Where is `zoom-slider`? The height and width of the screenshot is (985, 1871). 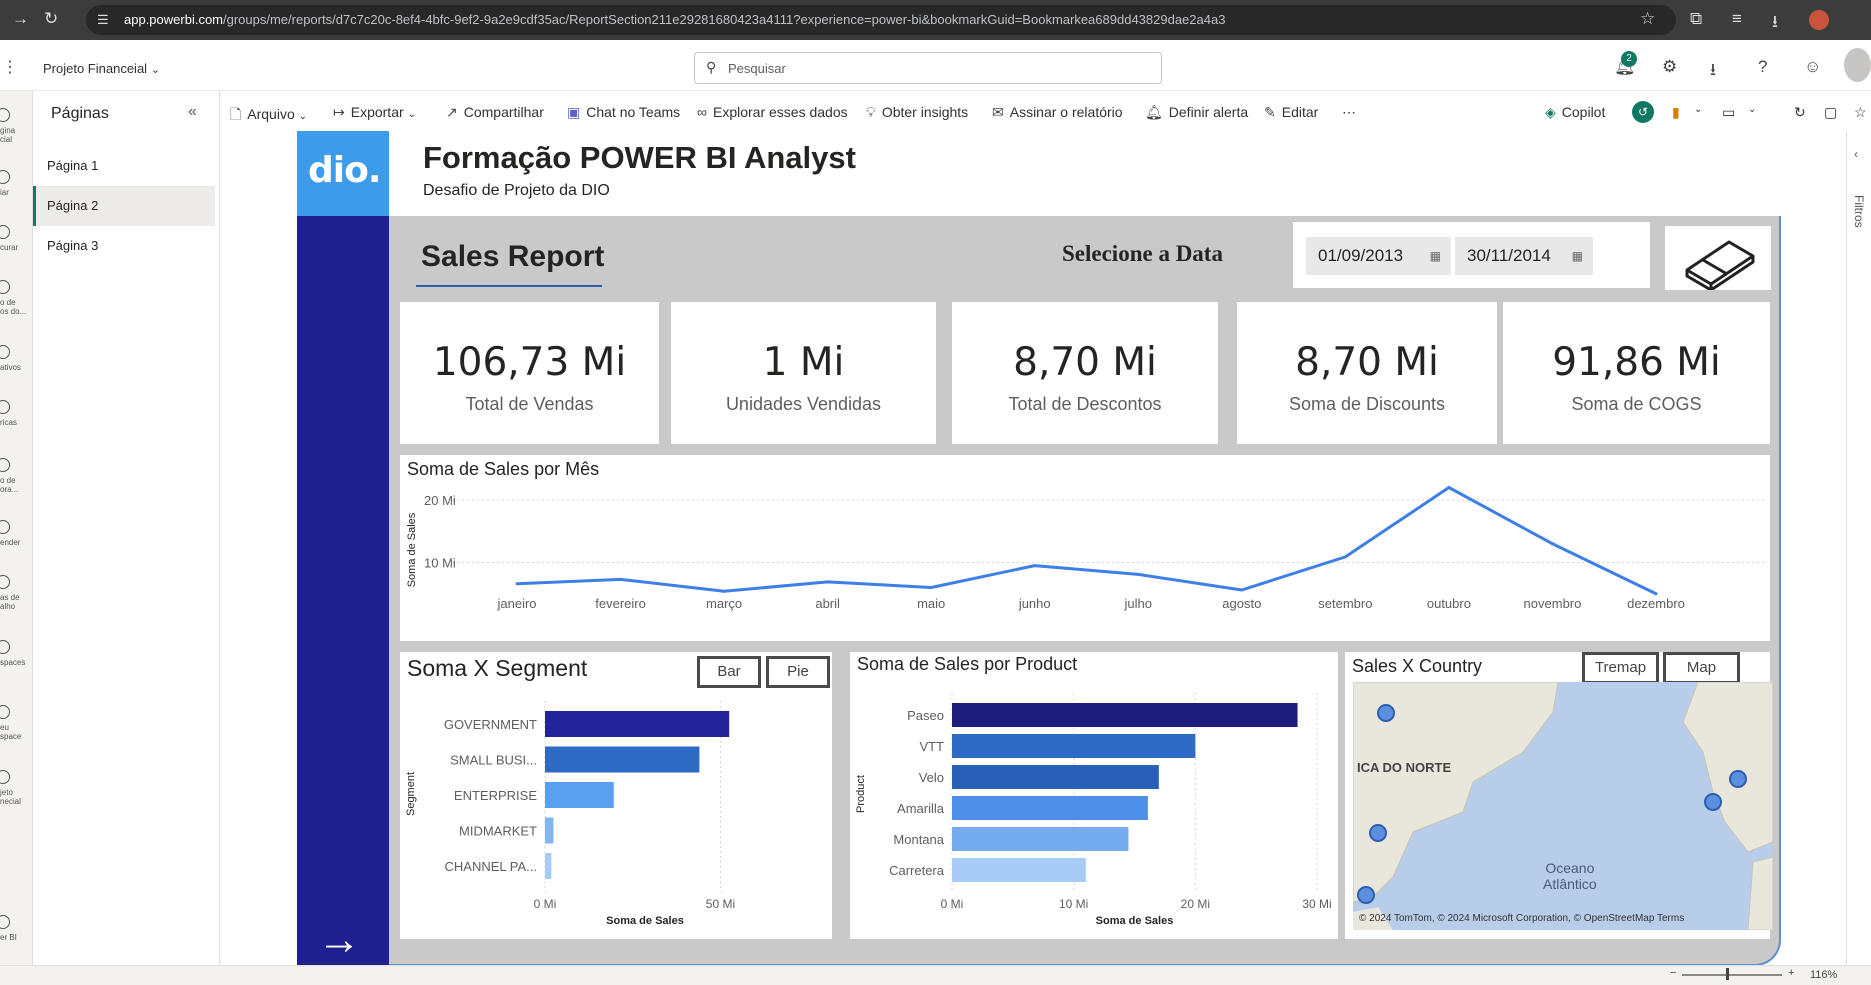 zoom-slider is located at coordinates (1732, 975).